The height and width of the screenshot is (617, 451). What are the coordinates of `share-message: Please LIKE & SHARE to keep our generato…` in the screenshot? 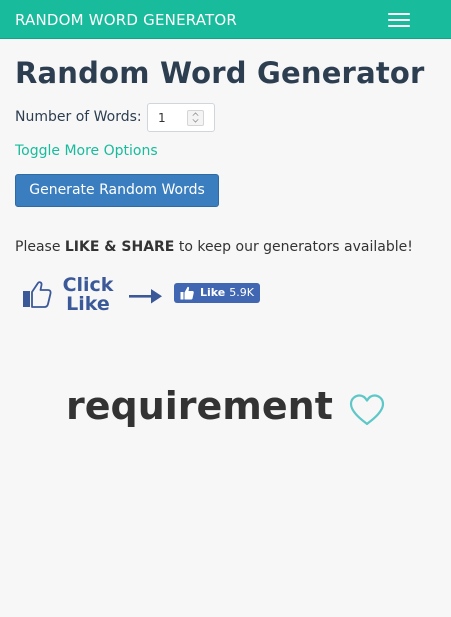 It's located at (214, 247).